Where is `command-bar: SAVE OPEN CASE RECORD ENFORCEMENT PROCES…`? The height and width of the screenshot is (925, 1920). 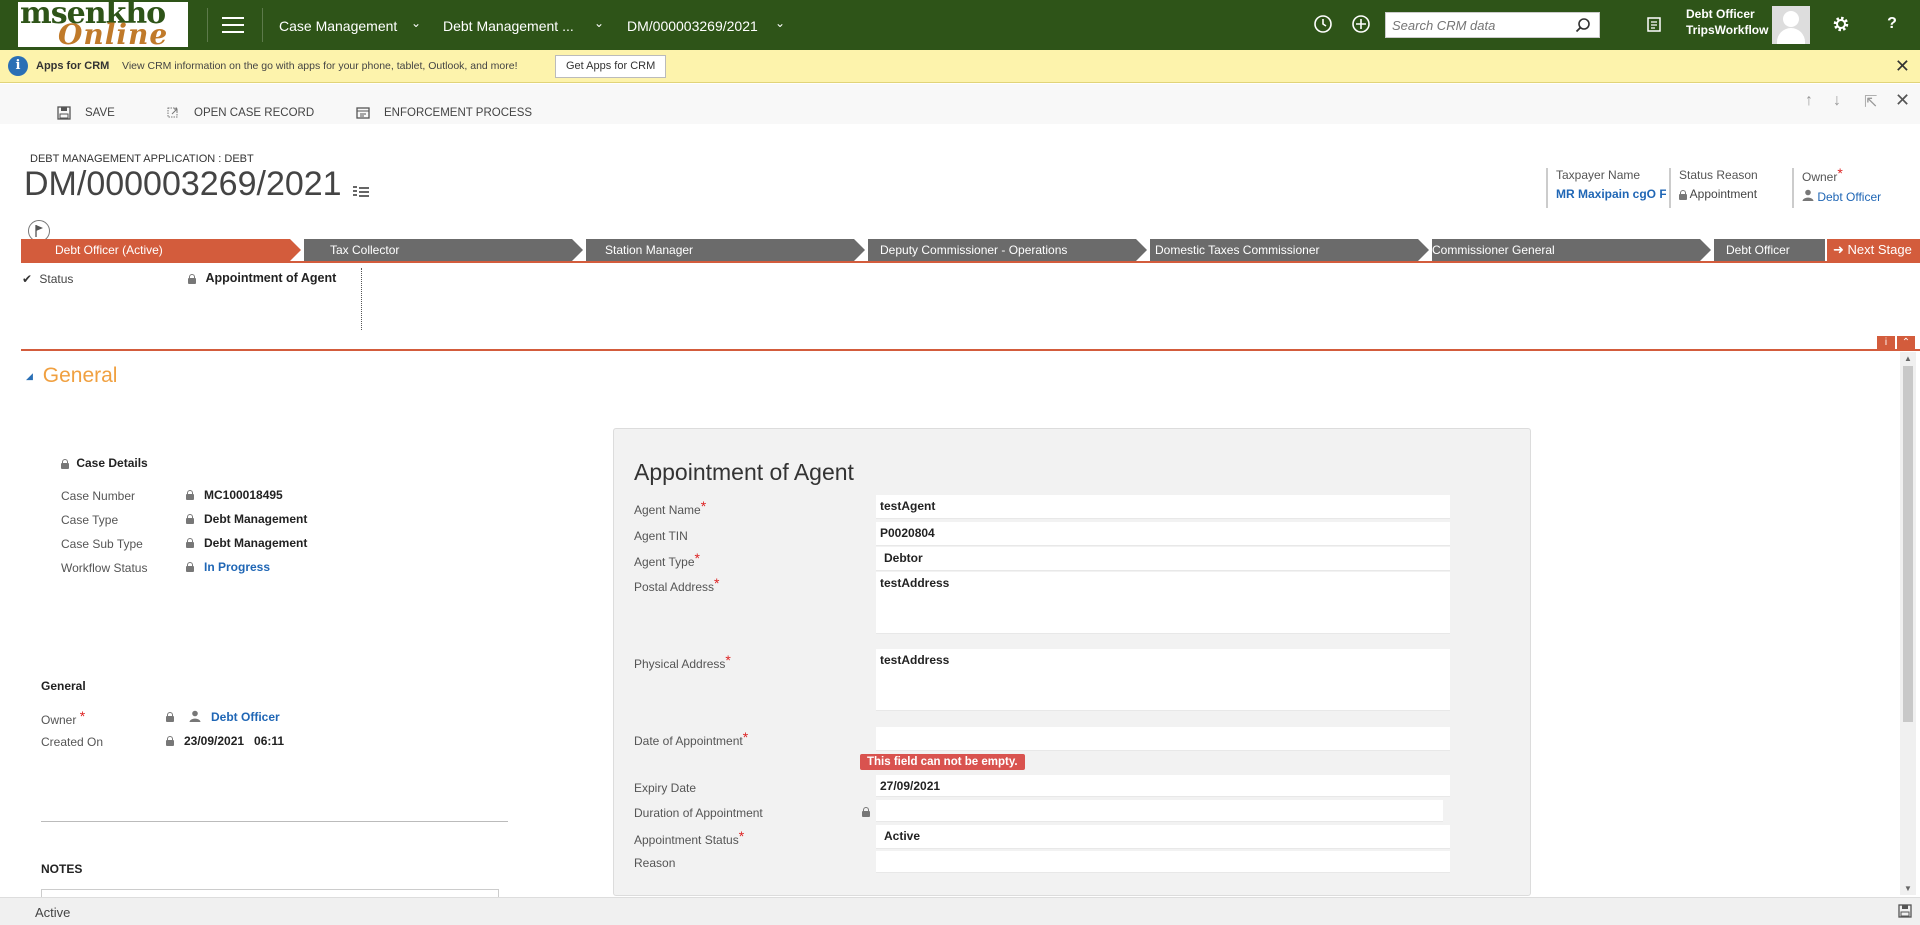
command-bar: SAVE OPEN CASE RECORD ENFORCEMENT PROCES… is located at coordinates (960, 104).